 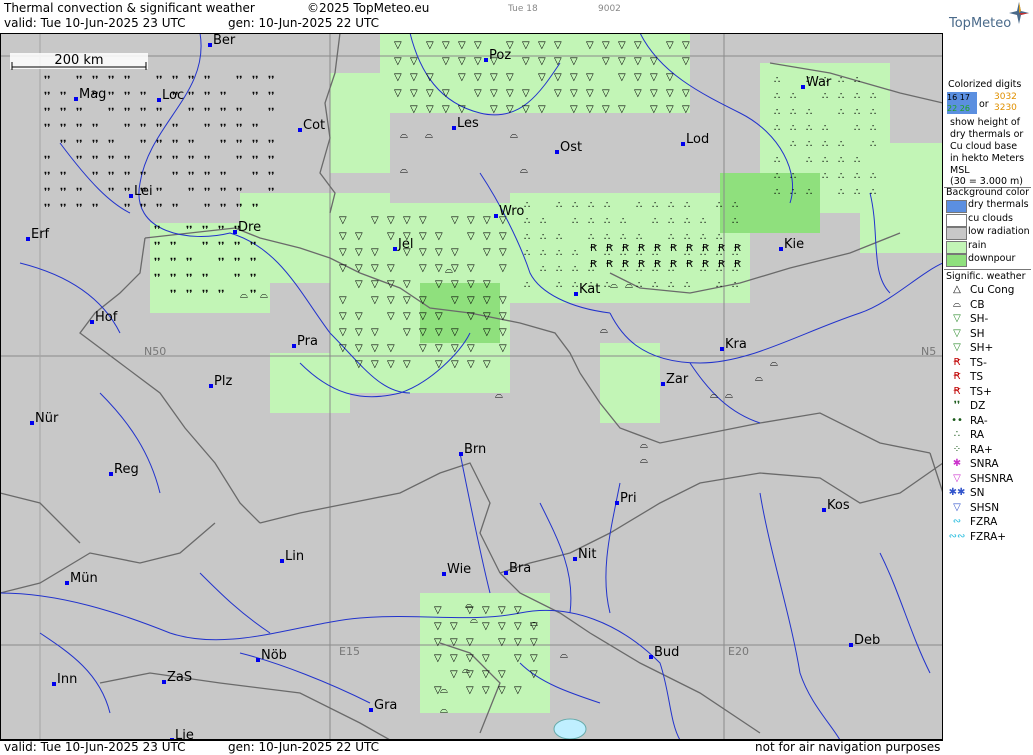 I want to click on city-label-nür: Nür, so click(x=47, y=418).